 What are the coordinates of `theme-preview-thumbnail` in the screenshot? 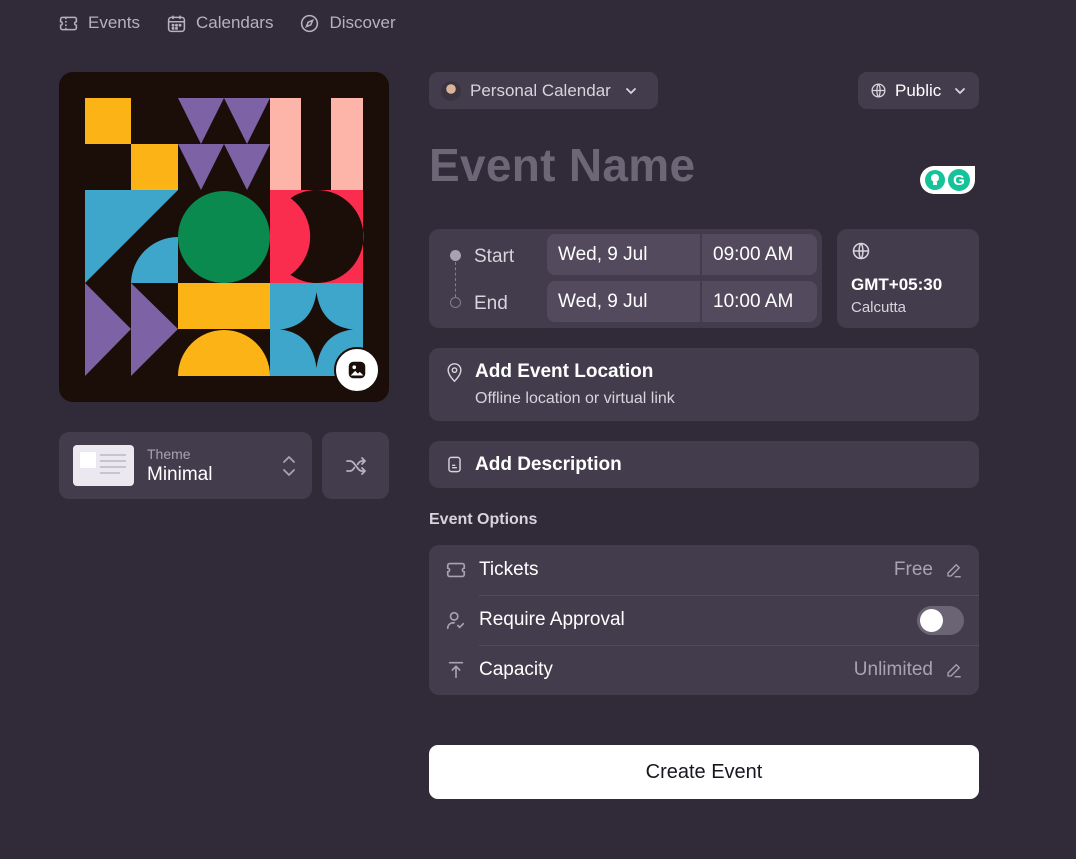 It's located at (103, 465).